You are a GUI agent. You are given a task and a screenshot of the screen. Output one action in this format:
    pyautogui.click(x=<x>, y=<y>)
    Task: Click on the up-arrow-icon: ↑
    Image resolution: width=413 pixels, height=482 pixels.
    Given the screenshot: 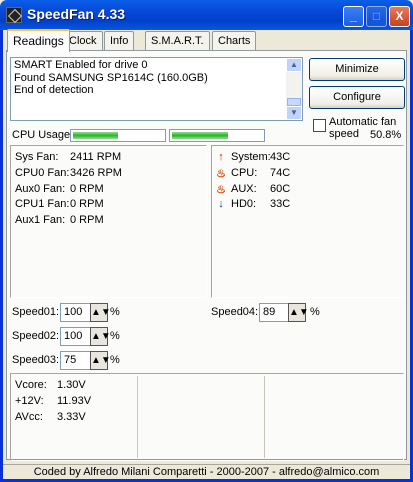 What is the action you would take?
    pyautogui.click(x=221, y=157)
    